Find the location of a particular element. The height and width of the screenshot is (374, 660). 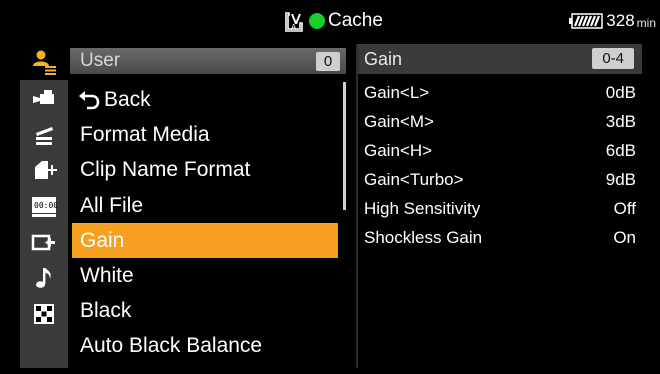

audio-note-icon is located at coordinates (43, 278).